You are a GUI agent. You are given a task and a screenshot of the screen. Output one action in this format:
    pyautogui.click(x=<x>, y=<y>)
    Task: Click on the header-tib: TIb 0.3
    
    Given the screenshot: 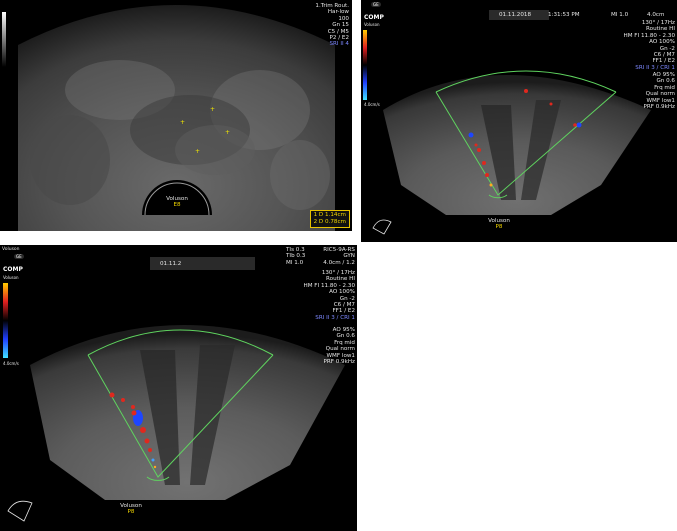 What is the action you would take?
    pyautogui.click(x=296, y=256)
    